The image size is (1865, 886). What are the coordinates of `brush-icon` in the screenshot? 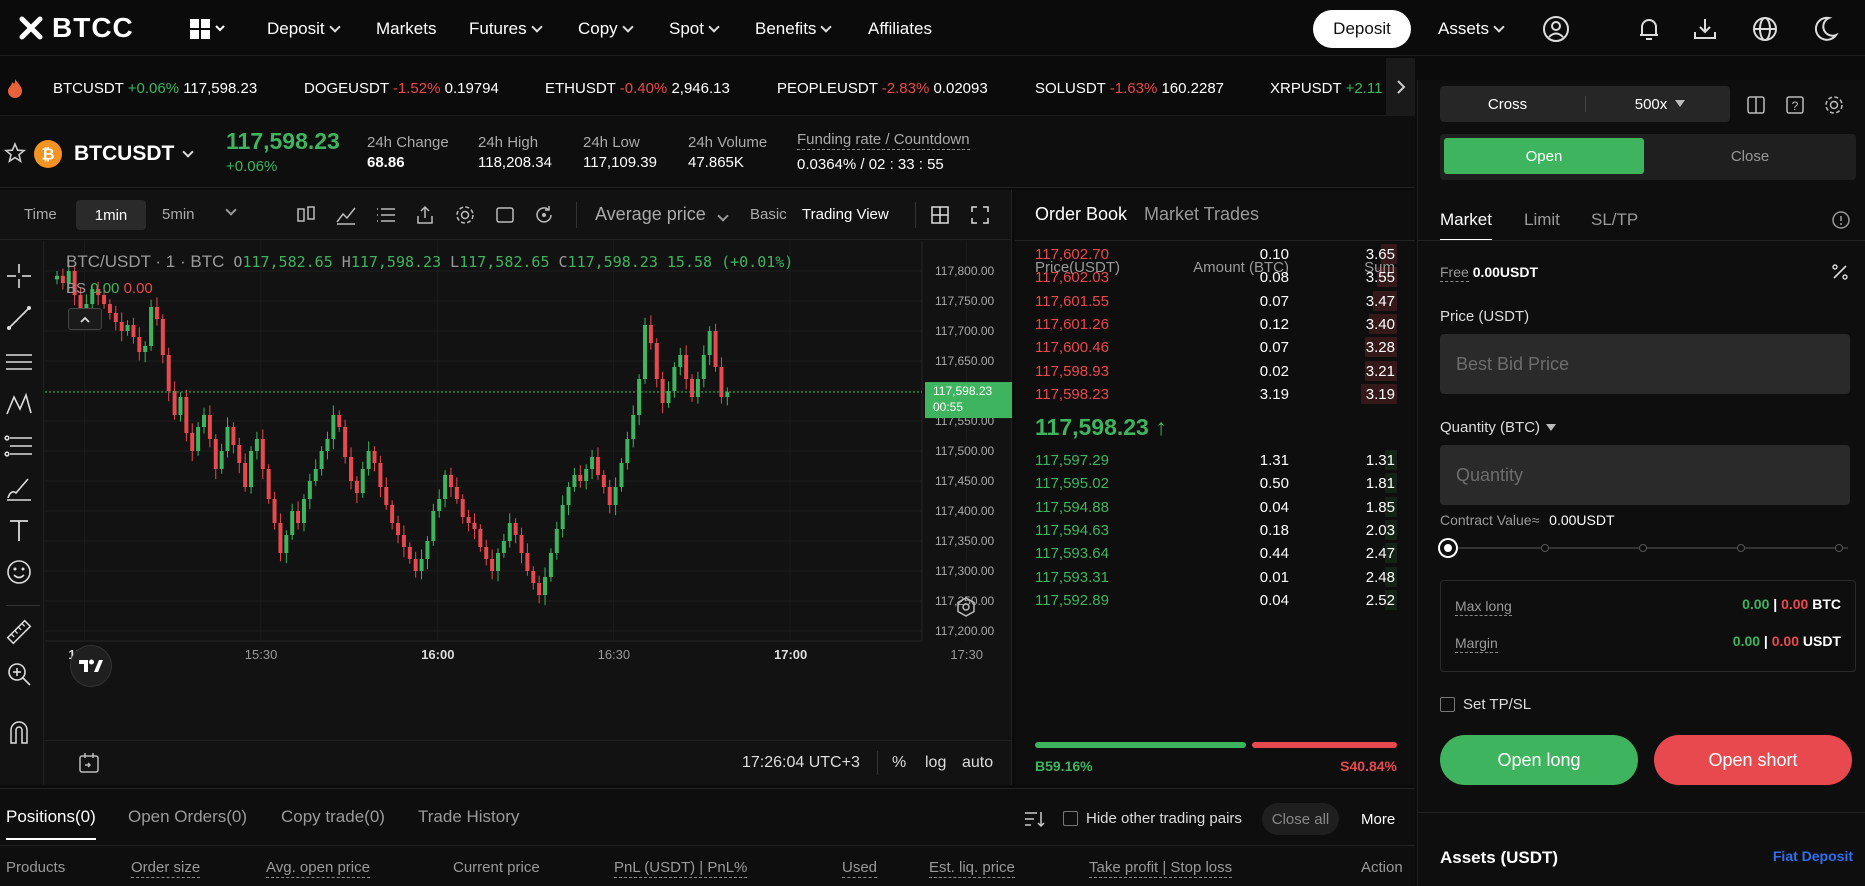 It's located at (19, 488).